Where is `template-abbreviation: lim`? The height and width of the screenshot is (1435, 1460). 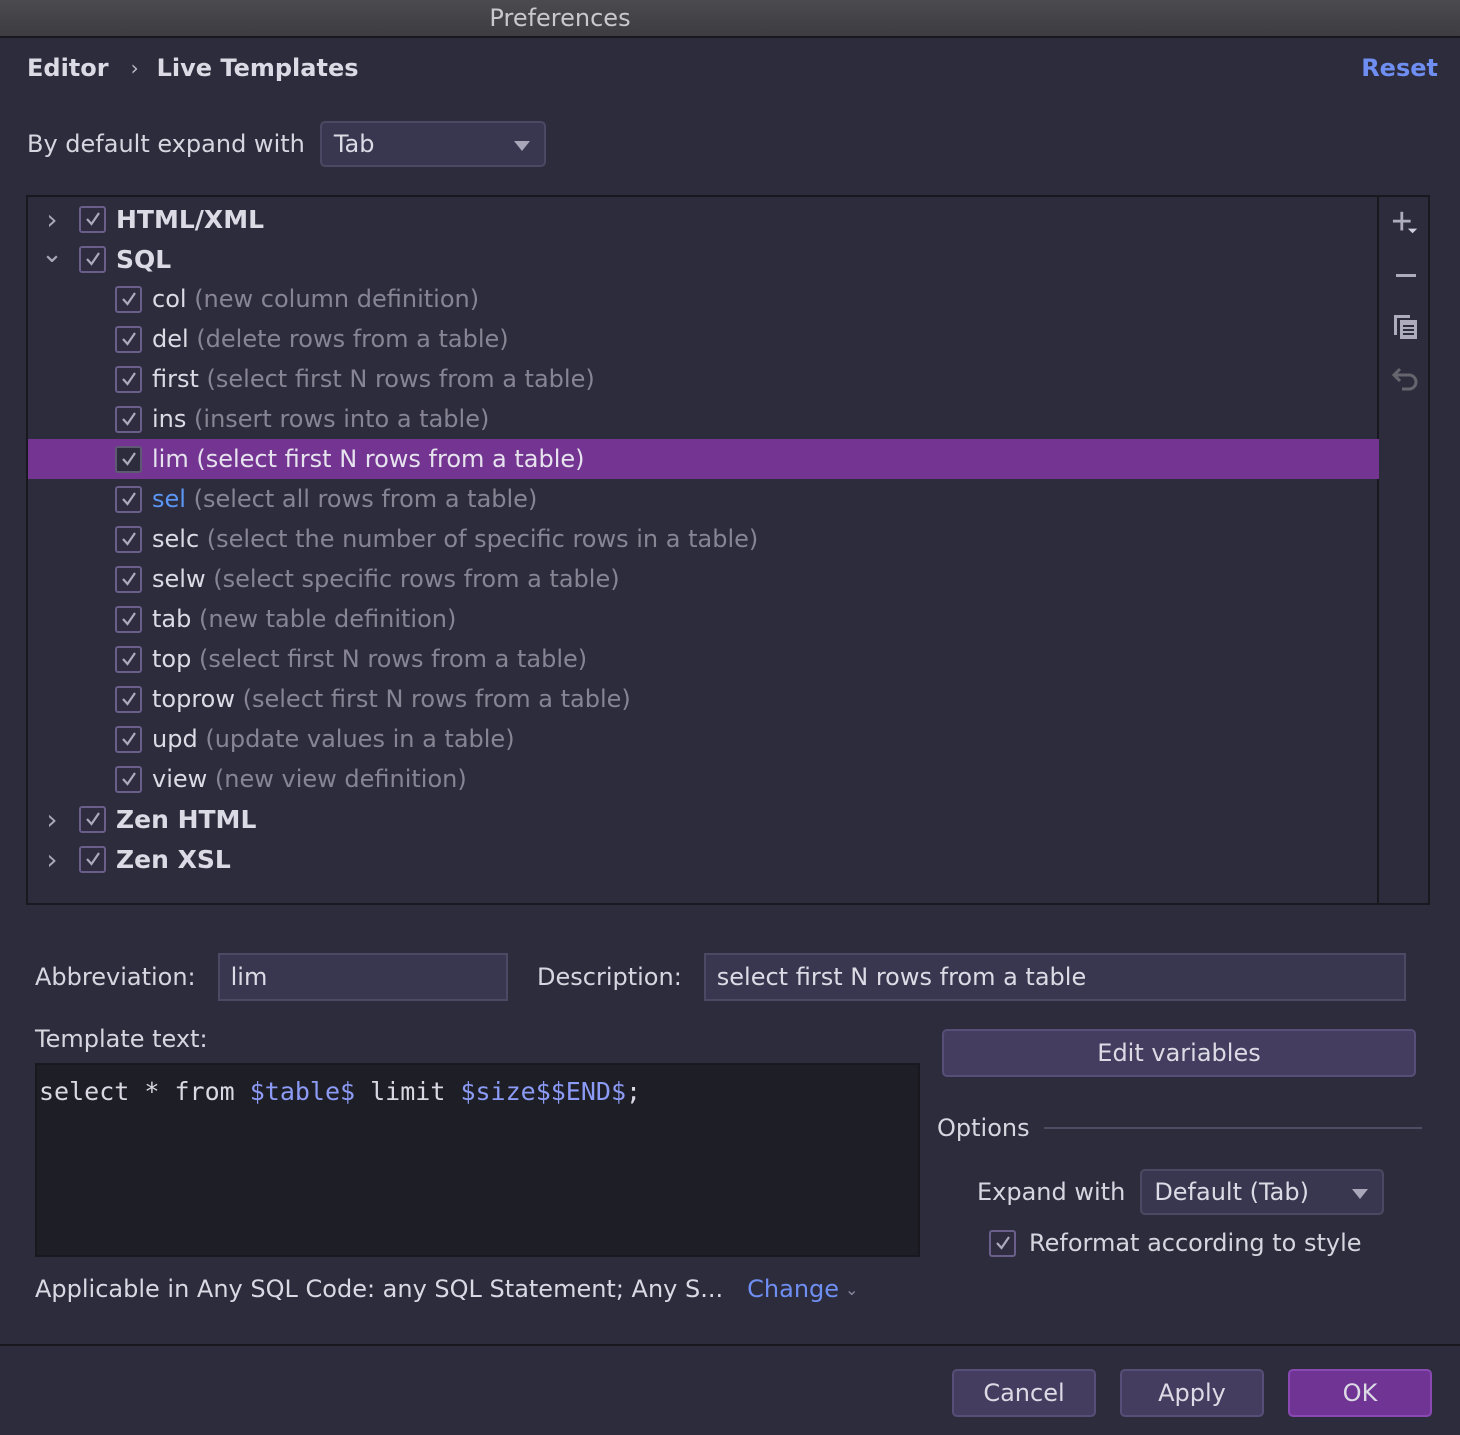
template-abbreviation: lim is located at coordinates (170, 459).